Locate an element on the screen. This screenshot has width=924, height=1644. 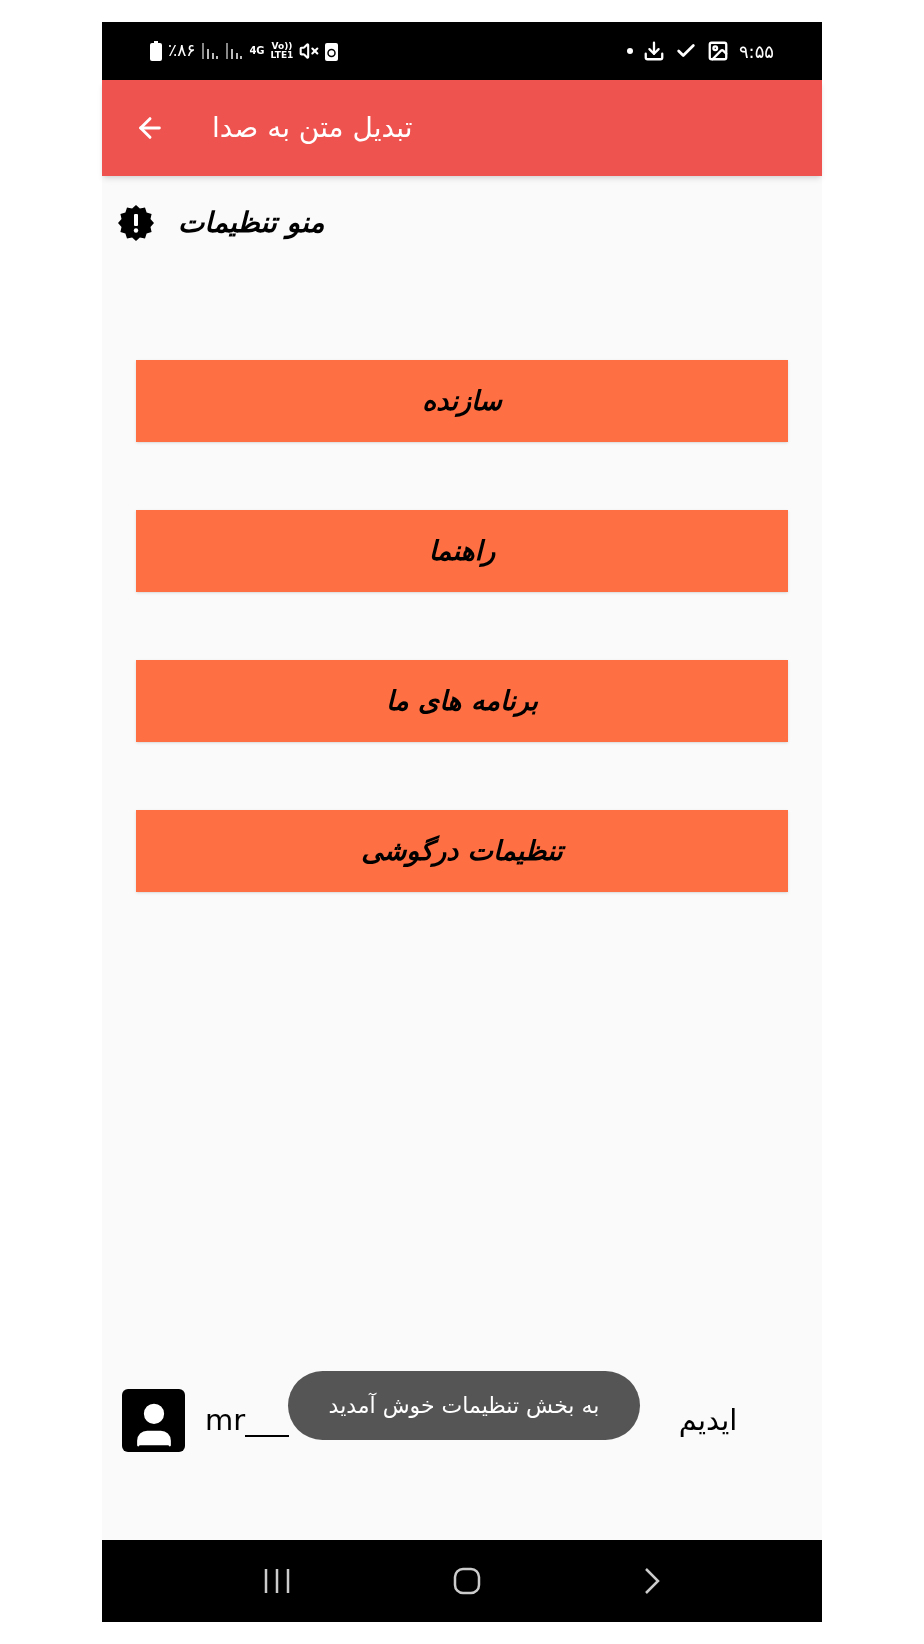
menu-button: راهنما is located at coordinates (462, 551).